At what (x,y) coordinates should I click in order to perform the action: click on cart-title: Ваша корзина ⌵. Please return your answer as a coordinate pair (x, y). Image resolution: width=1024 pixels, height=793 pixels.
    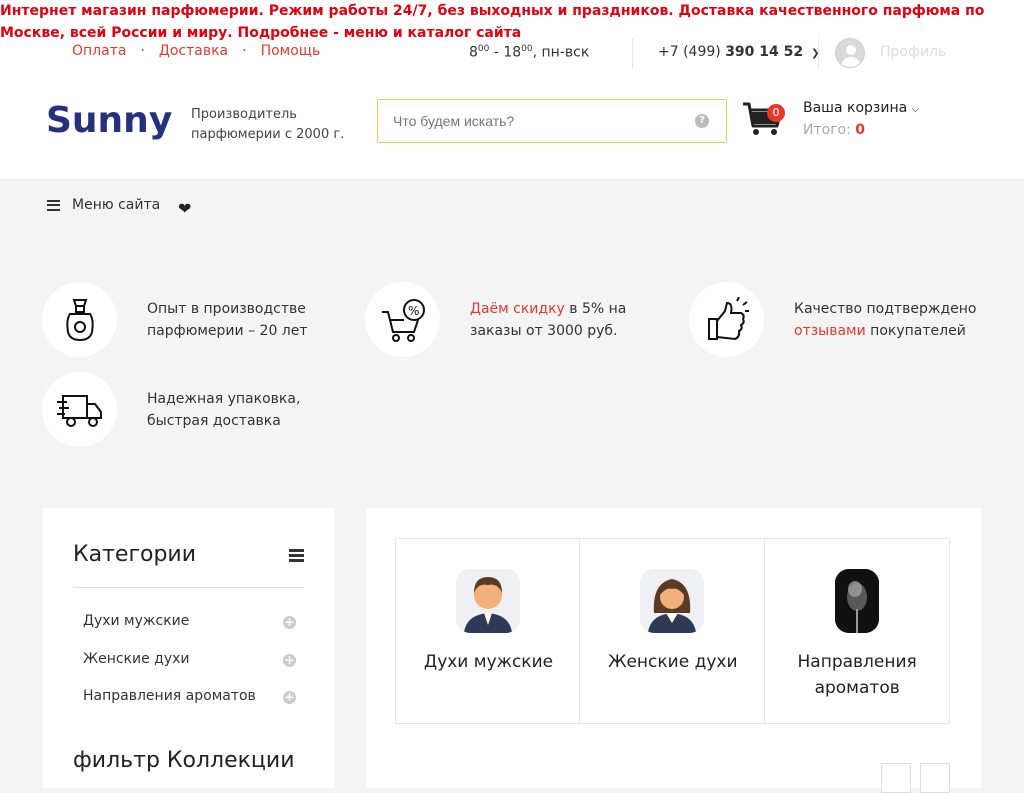
    Looking at the image, I should click on (861, 108).